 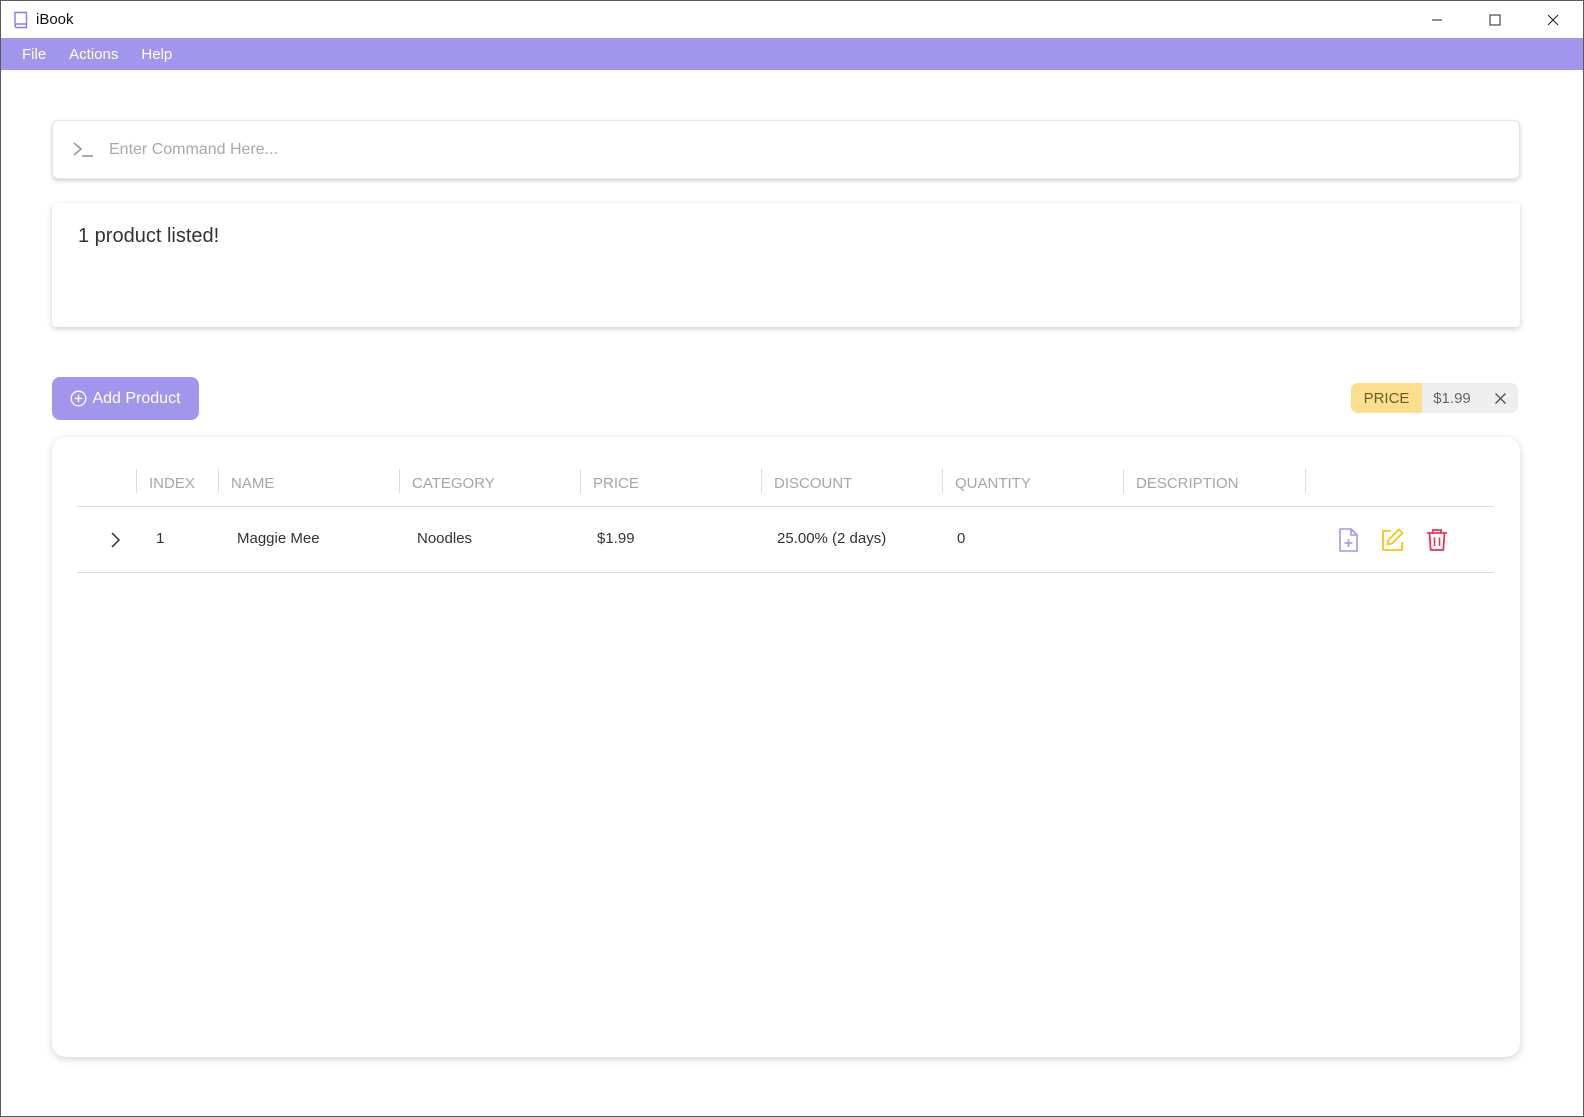 What do you see at coordinates (987, 483) in the screenshot?
I see `column-header-quantity: QUANTITY` at bounding box center [987, 483].